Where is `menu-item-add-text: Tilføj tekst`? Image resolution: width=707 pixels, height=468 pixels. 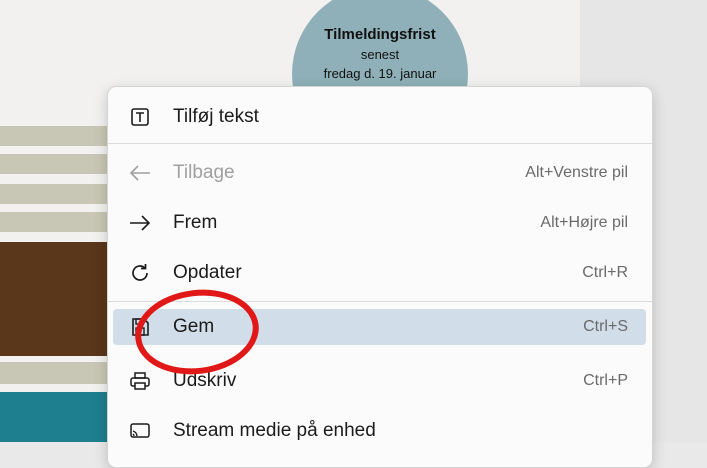
menu-item-add-text: Tilføj tekst is located at coordinates (379, 117).